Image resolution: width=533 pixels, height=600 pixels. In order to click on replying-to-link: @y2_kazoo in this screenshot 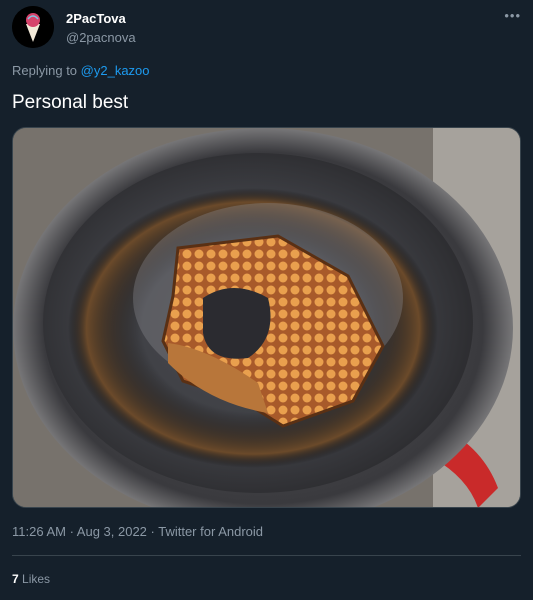, I will do `click(115, 70)`.